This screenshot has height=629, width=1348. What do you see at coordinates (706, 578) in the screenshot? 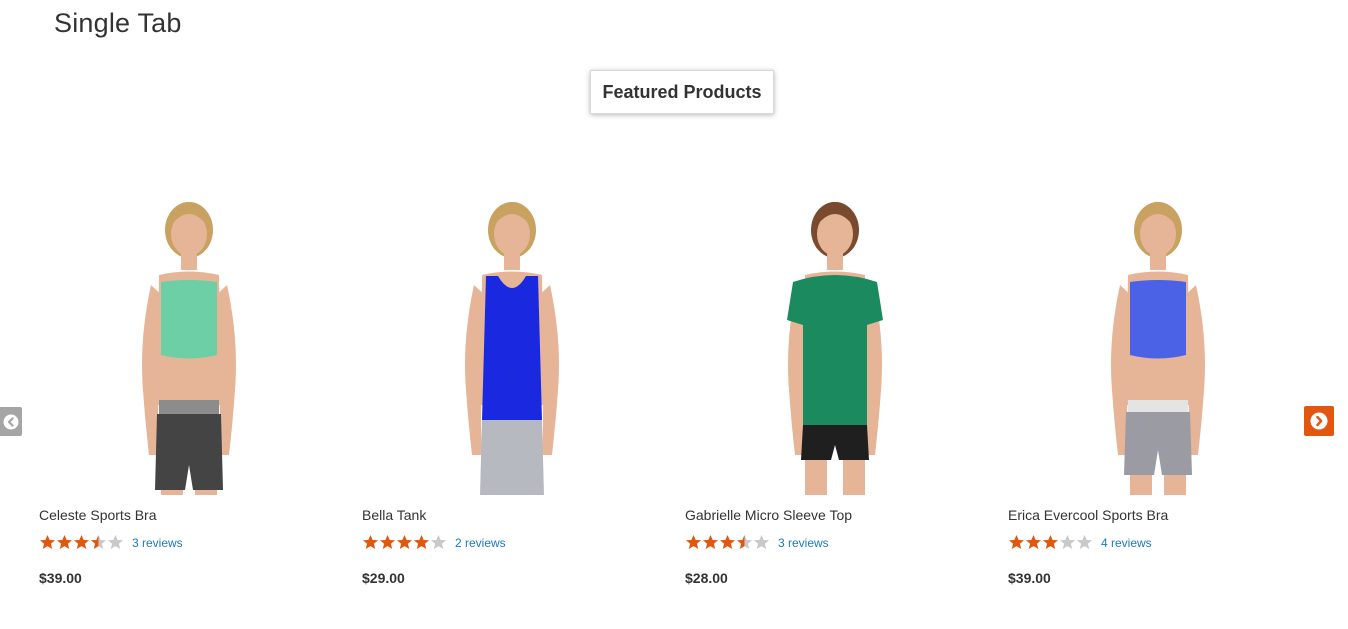
I see `product-price: $28.00` at bounding box center [706, 578].